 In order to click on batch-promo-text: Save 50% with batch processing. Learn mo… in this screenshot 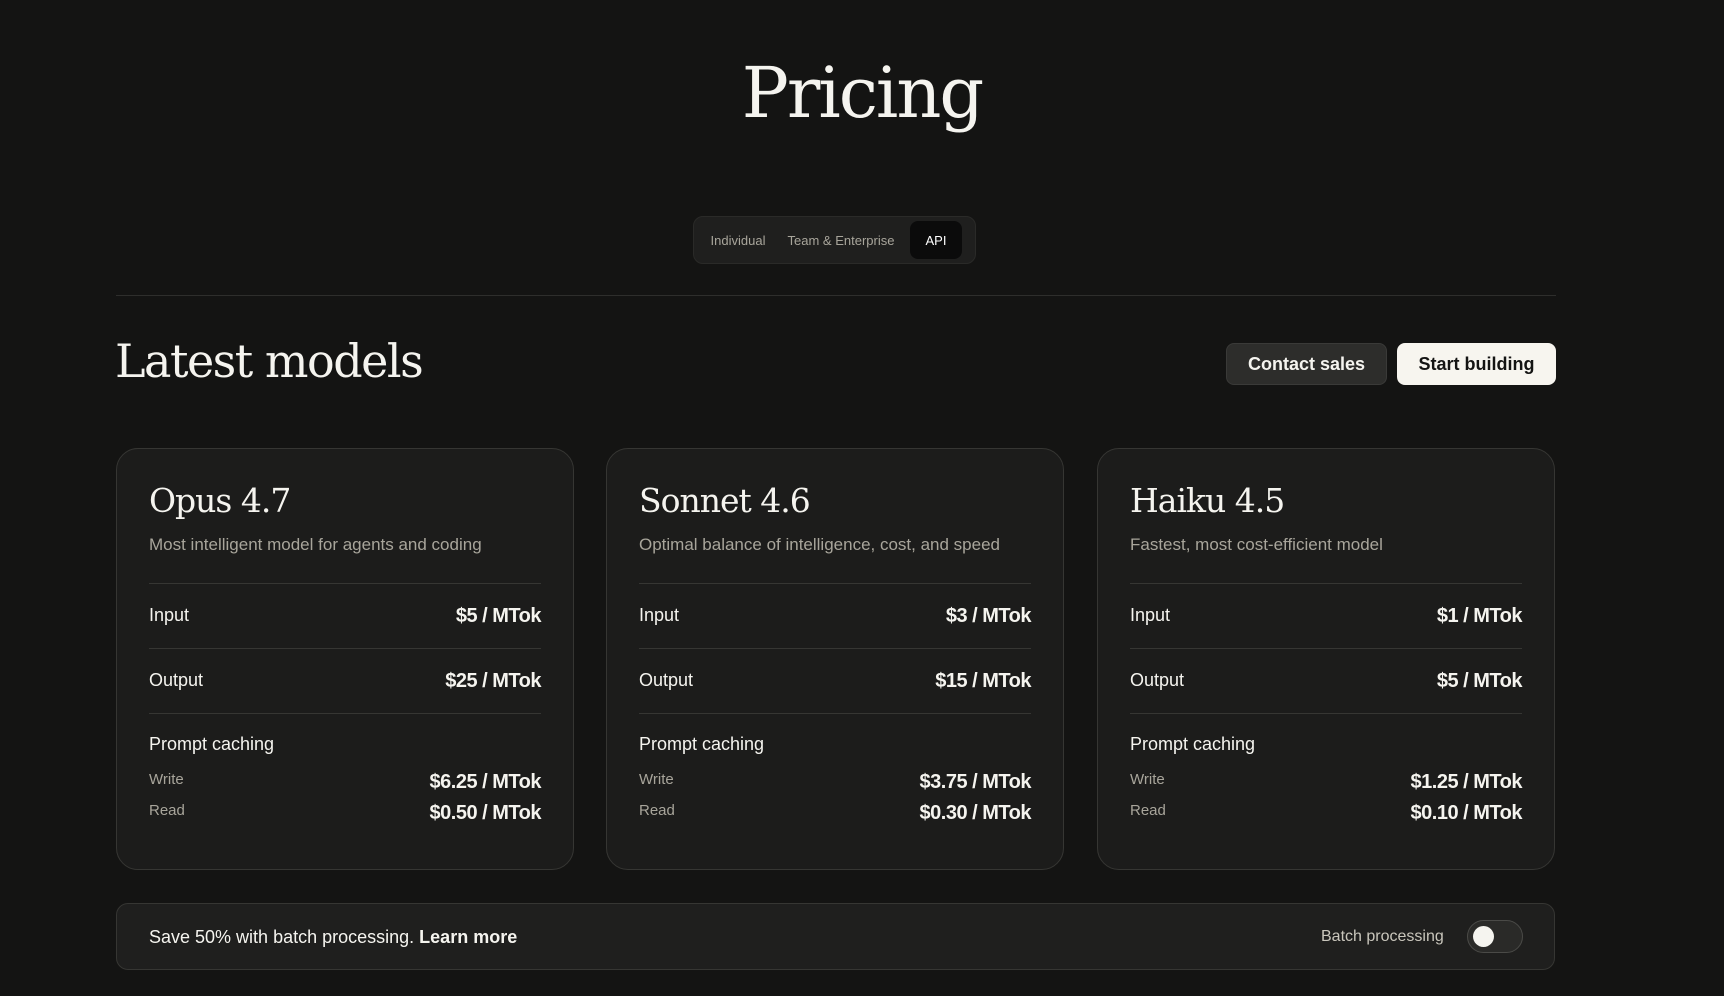, I will do `click(333, 937)`.